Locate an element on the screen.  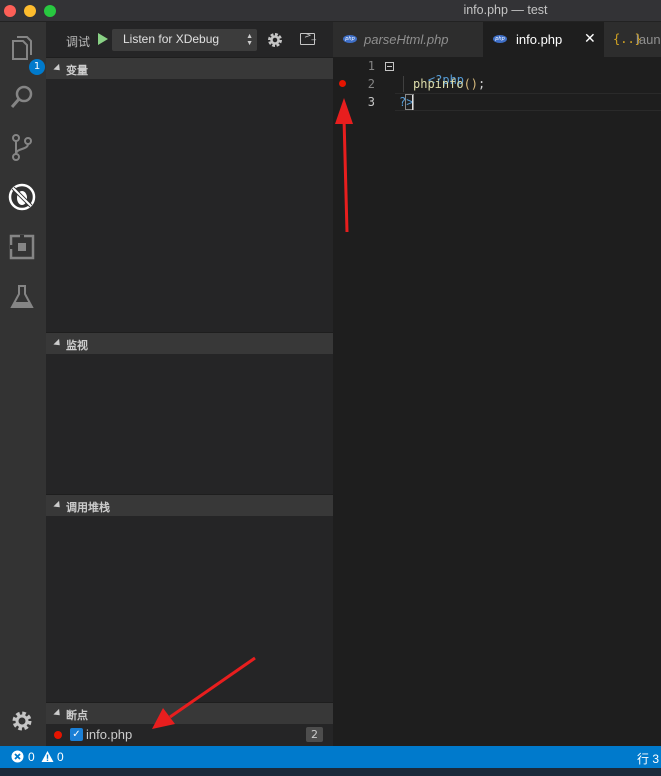
debug-config-value: Listen for XDebug is located at coordinates (171, 39).